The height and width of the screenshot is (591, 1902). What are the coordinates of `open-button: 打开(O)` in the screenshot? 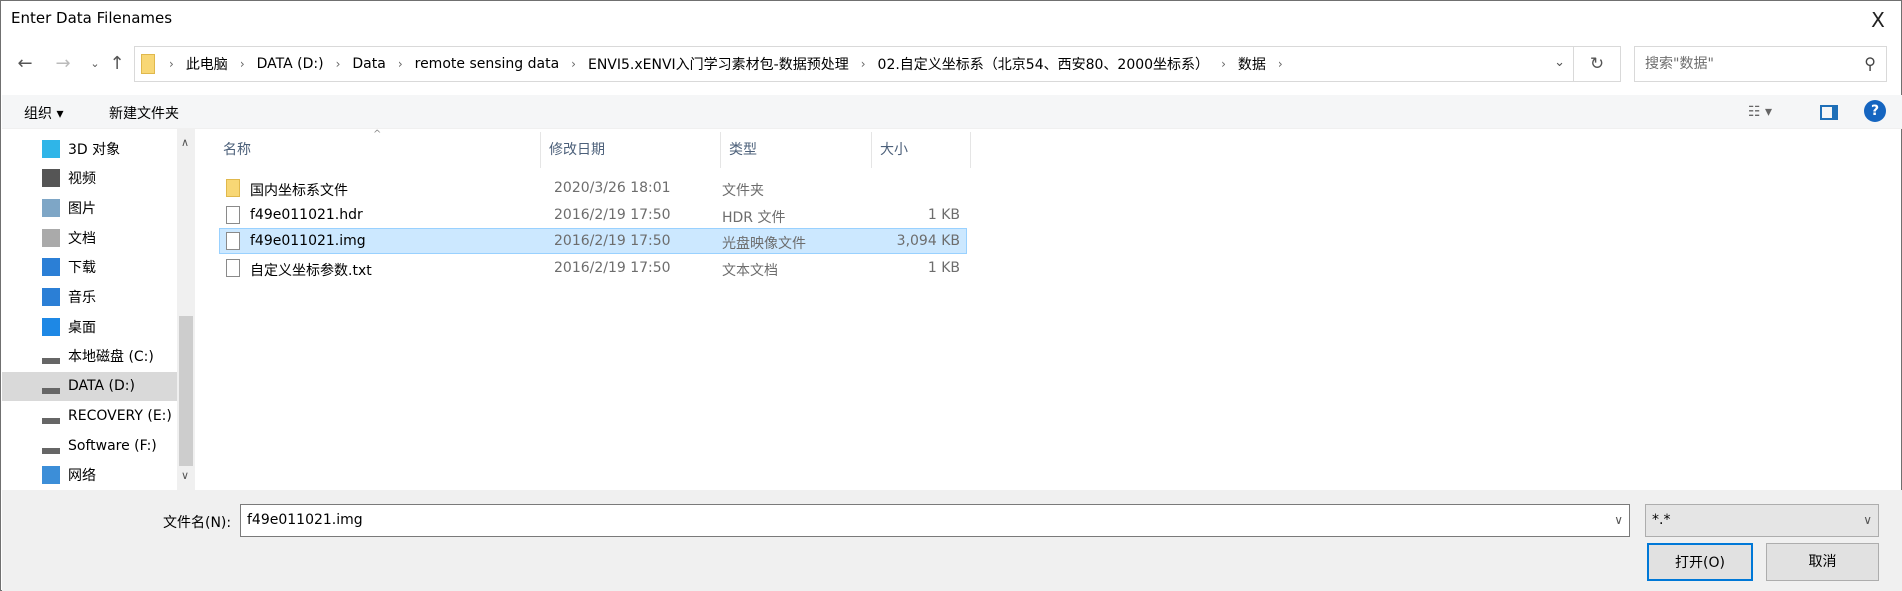 It's located at (1700, 562).